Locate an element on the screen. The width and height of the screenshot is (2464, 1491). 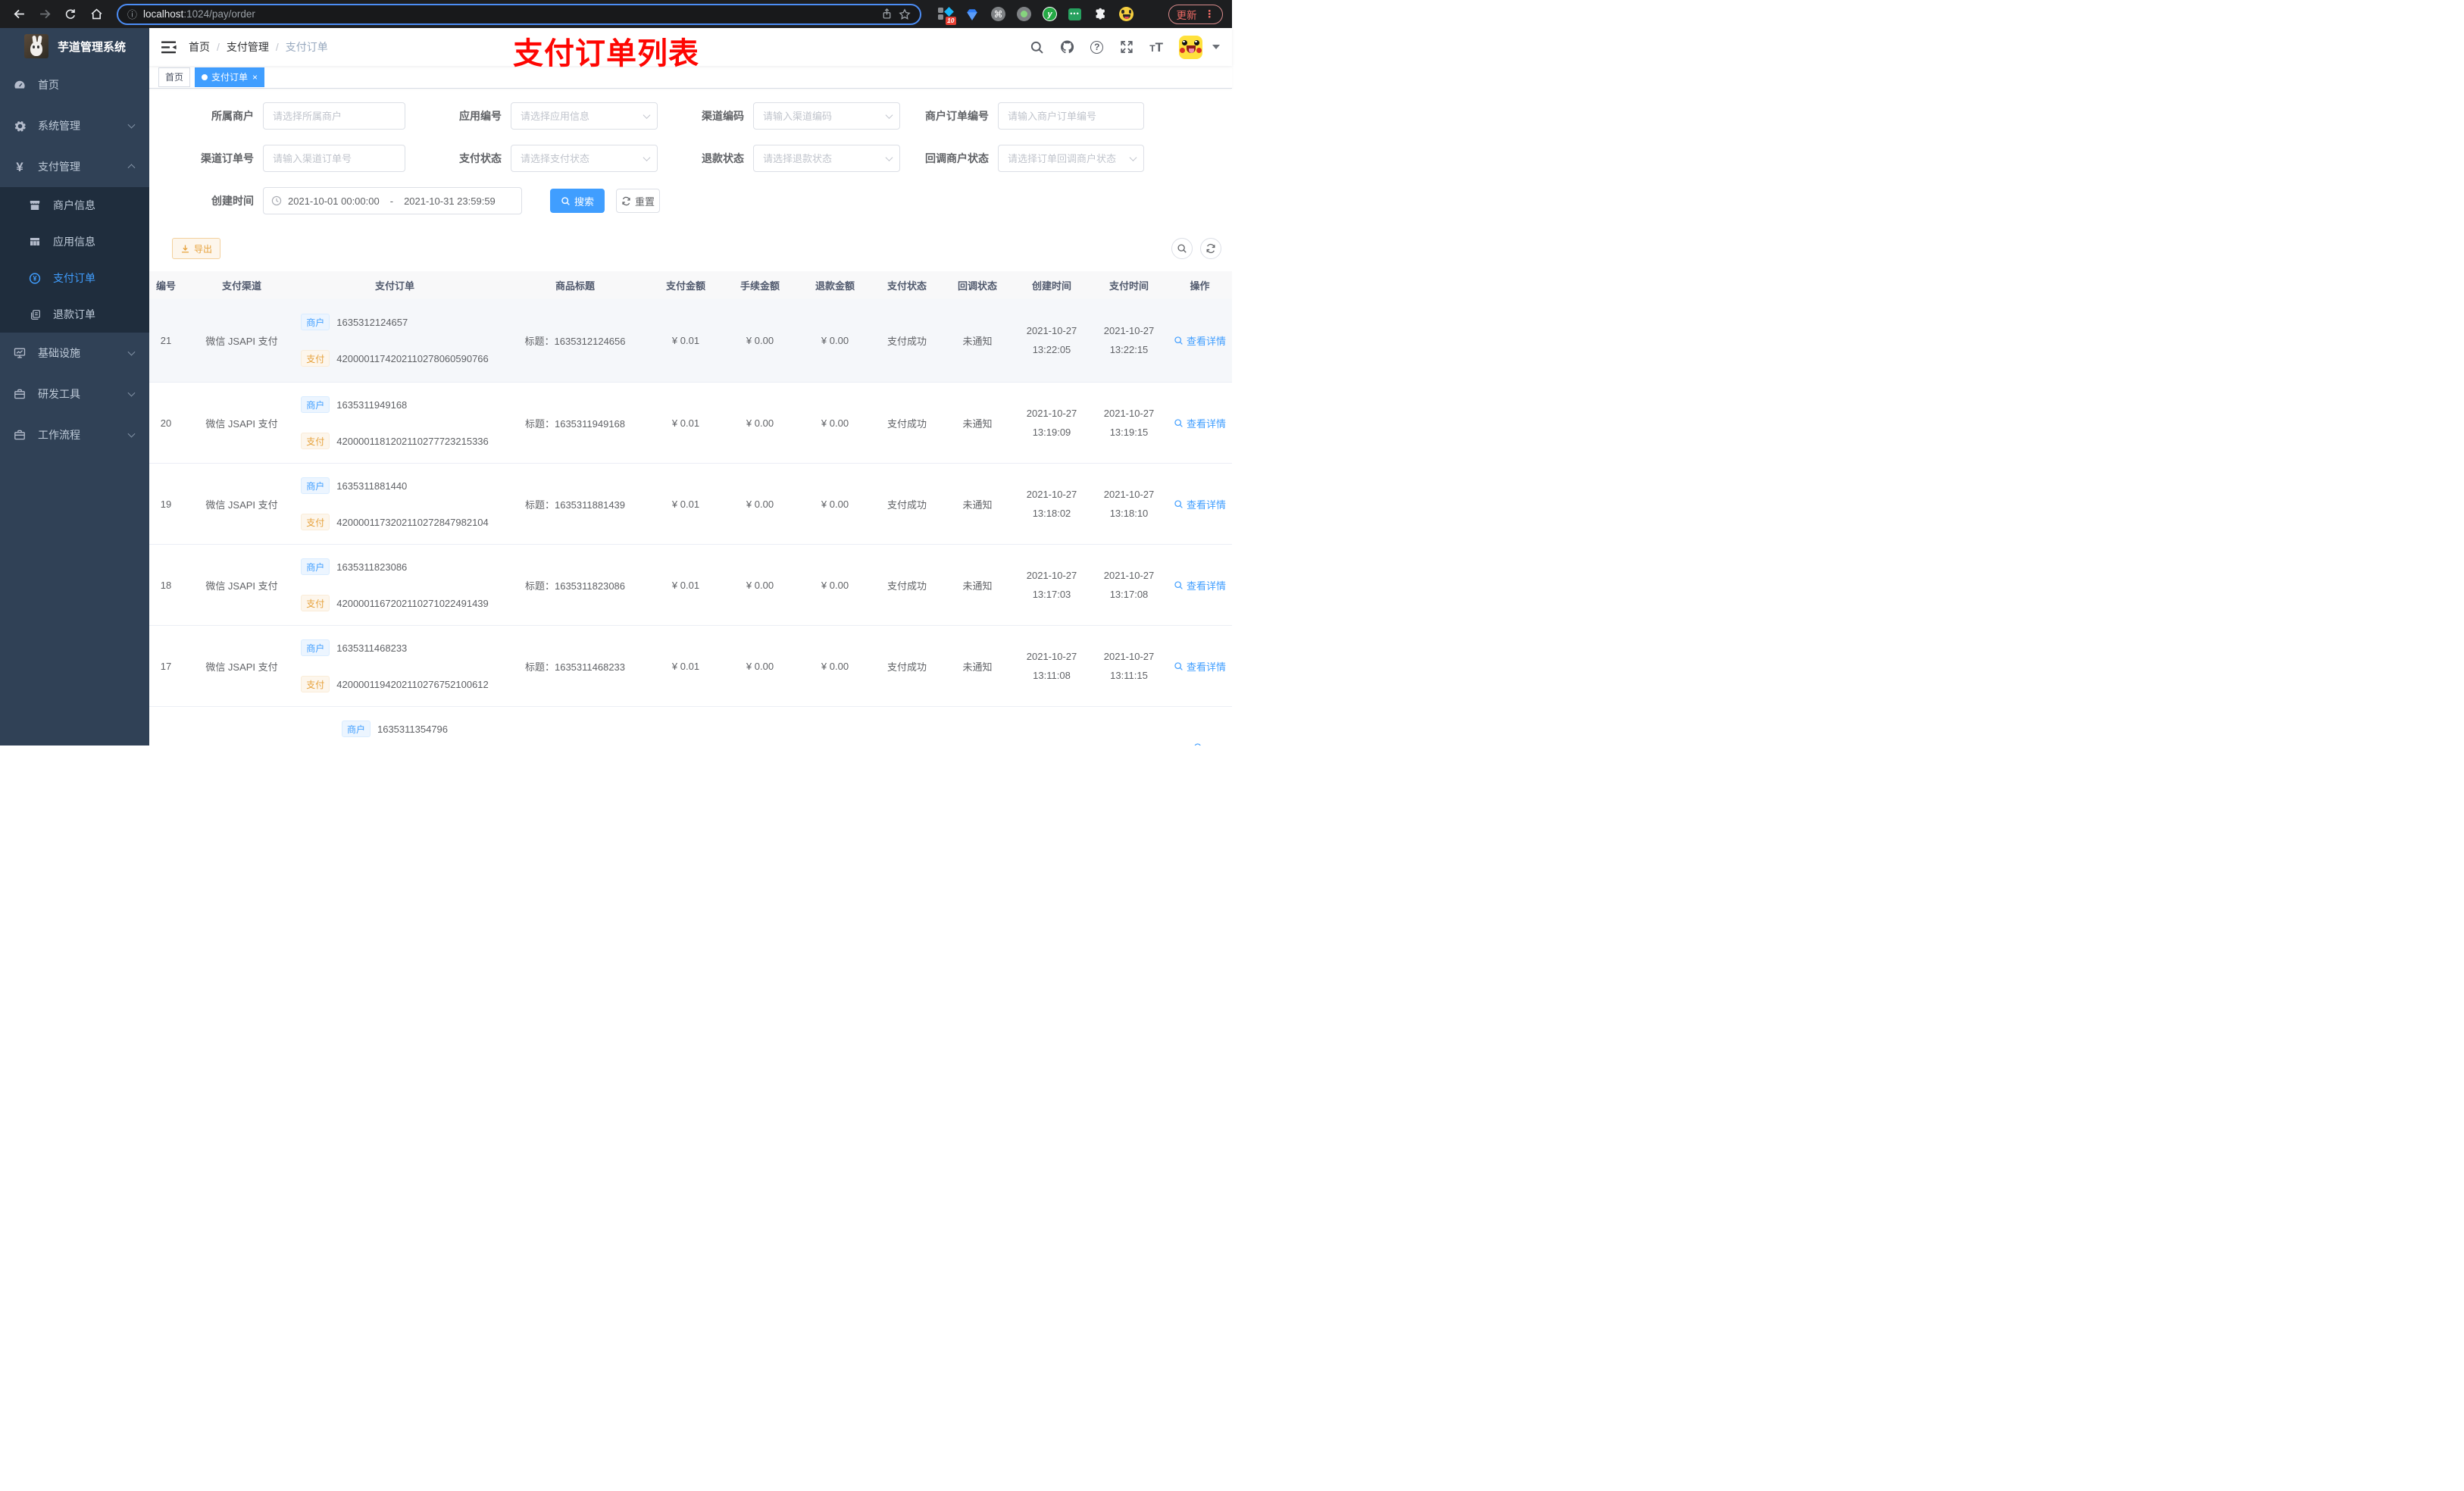
cell-title: 标题：1635311949168 is located at coordinates (575, 423).